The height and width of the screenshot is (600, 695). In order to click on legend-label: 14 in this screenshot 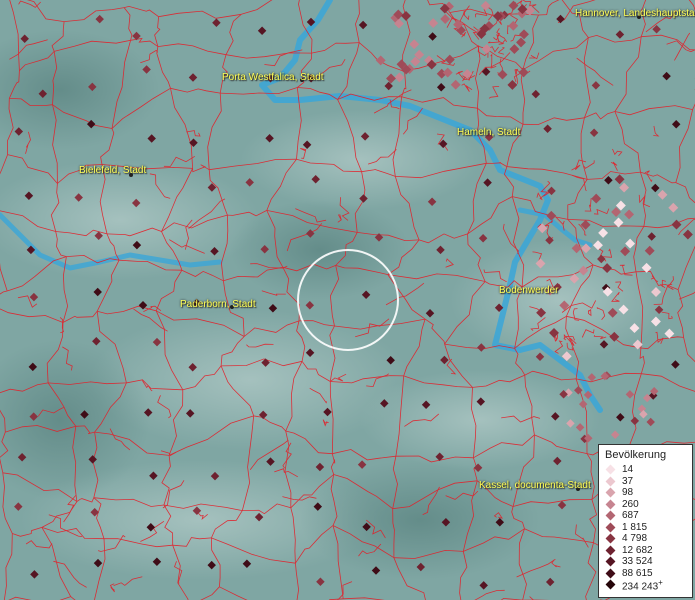, I will do `click(628, 470)`.